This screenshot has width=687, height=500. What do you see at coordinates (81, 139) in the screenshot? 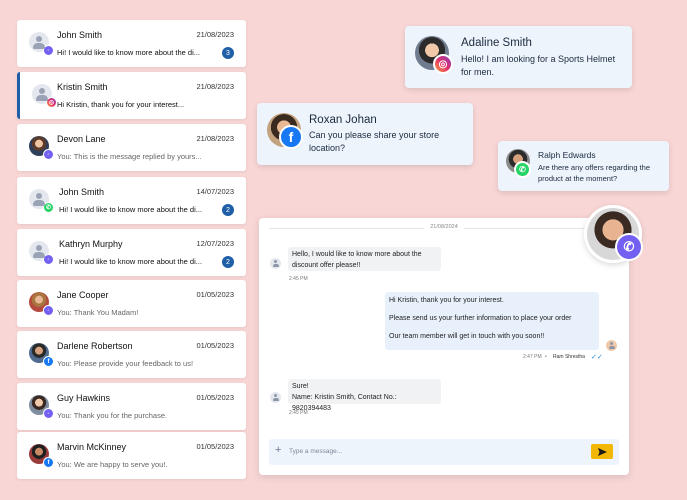
I see `contact-name: Devon Lane` at bounding box center [81, 139].